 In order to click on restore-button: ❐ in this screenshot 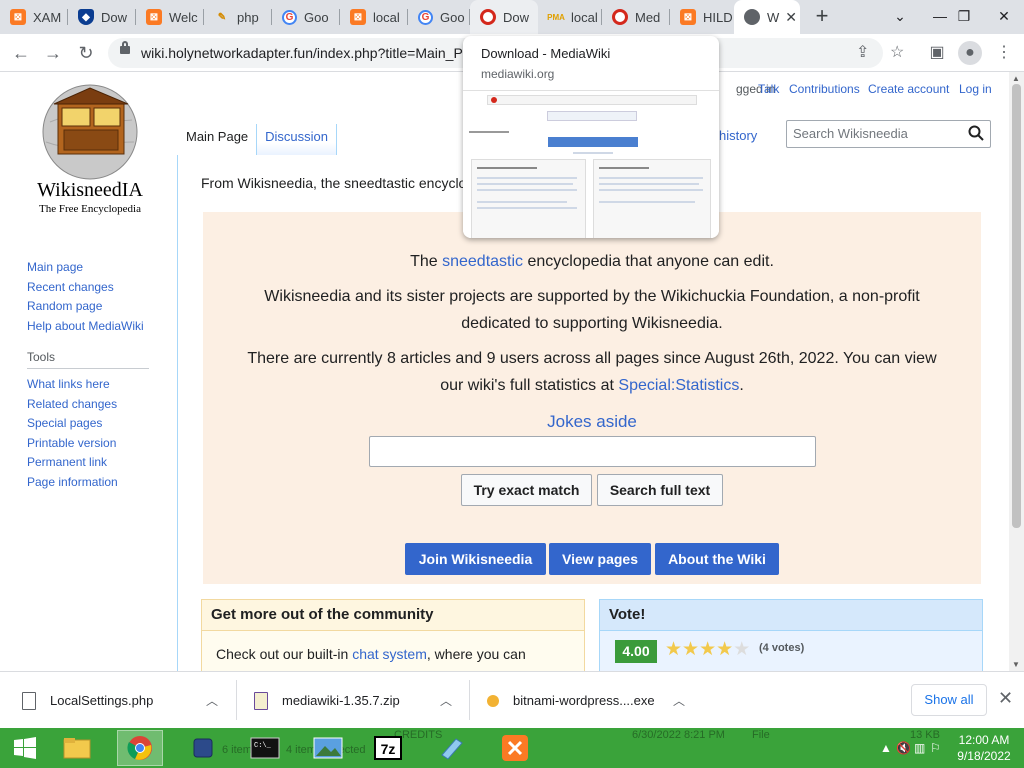, I will do `click(964, 17)`.